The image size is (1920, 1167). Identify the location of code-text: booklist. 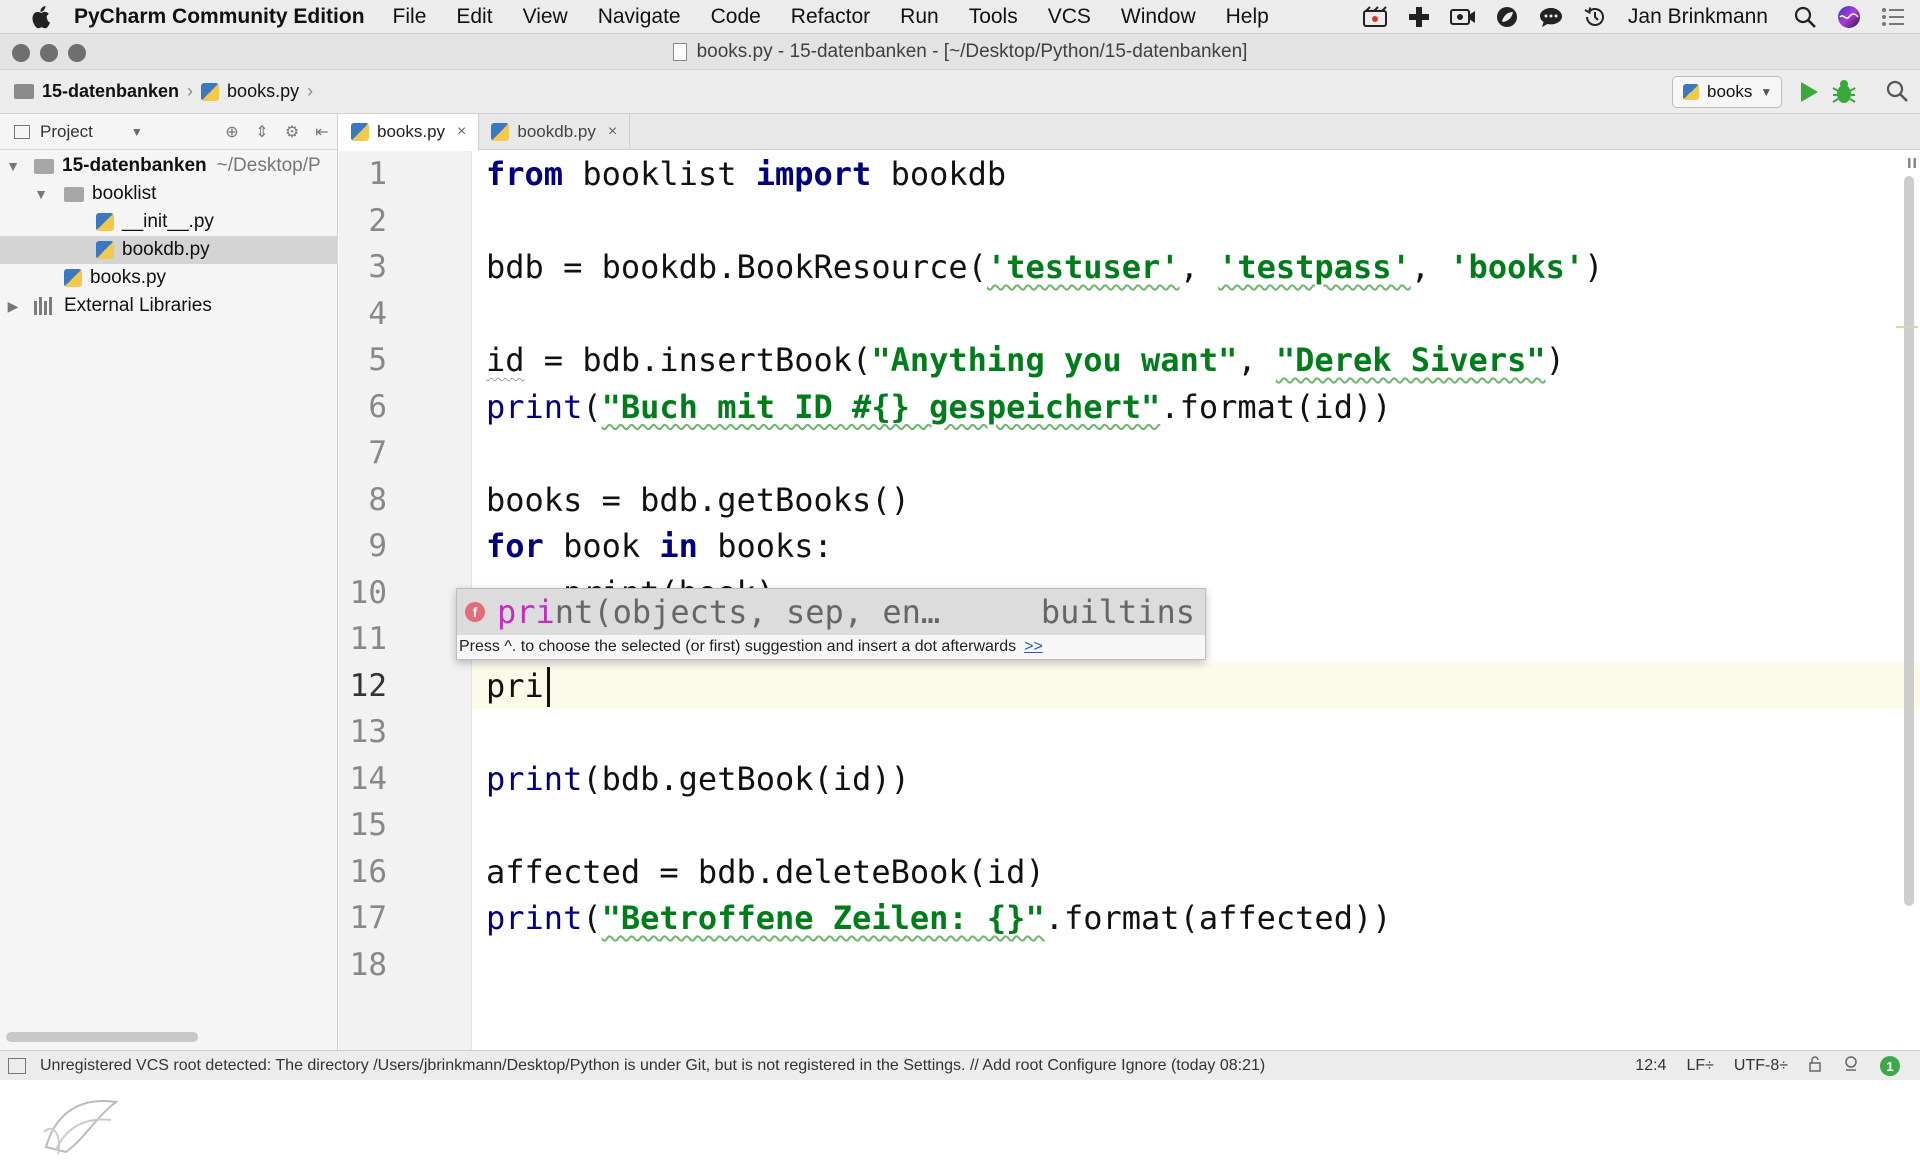
(659, 174).